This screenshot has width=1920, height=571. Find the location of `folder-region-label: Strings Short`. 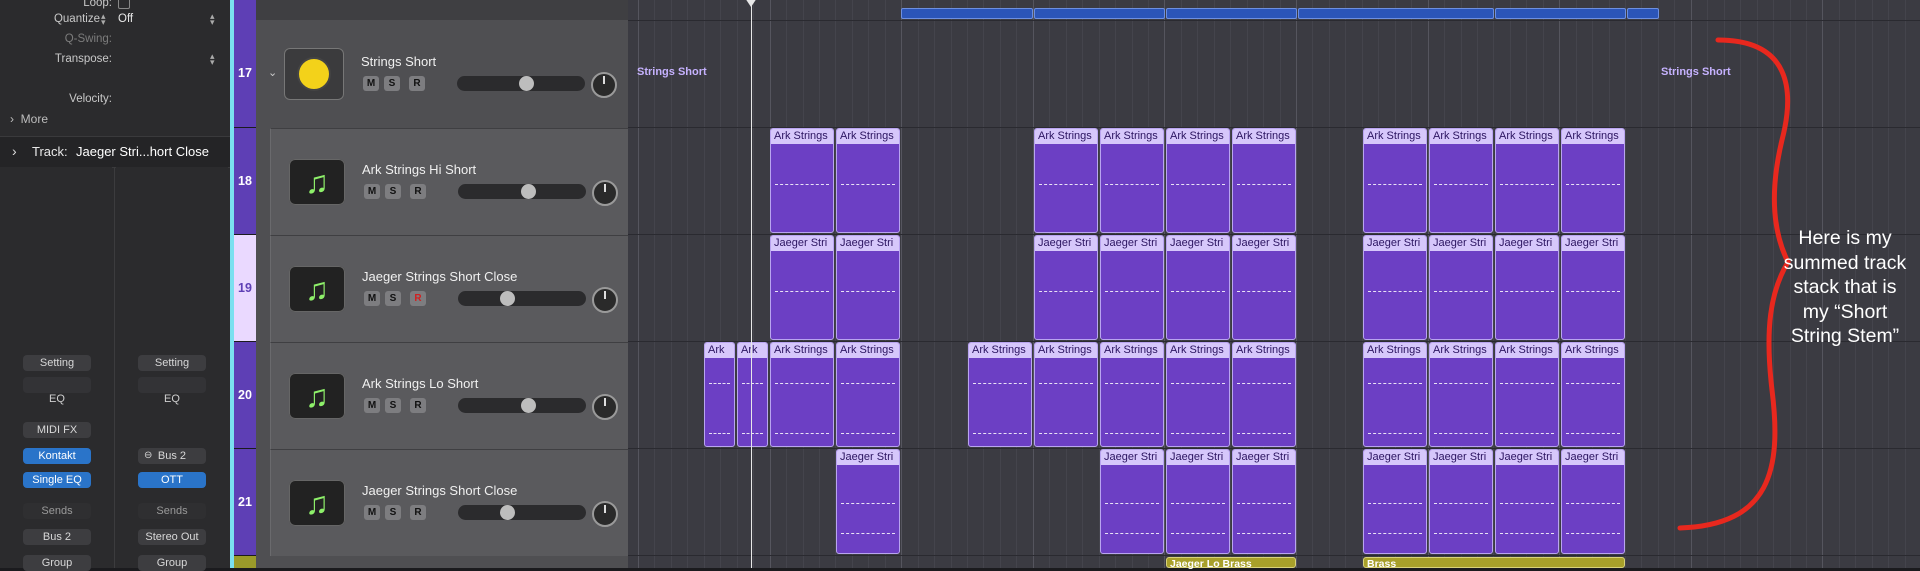

folder-region-label: Strings Short is located at coordinates (672, 72).